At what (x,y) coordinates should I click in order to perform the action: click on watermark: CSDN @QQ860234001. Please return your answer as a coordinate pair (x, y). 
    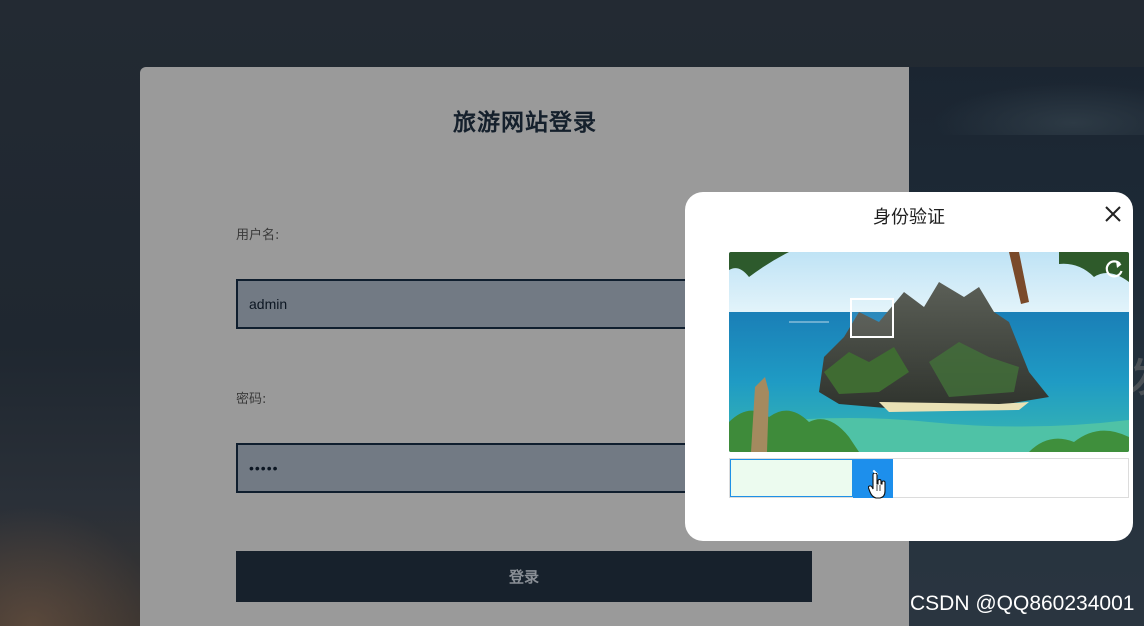
    Looking at the image, I should click on (1022, 603).